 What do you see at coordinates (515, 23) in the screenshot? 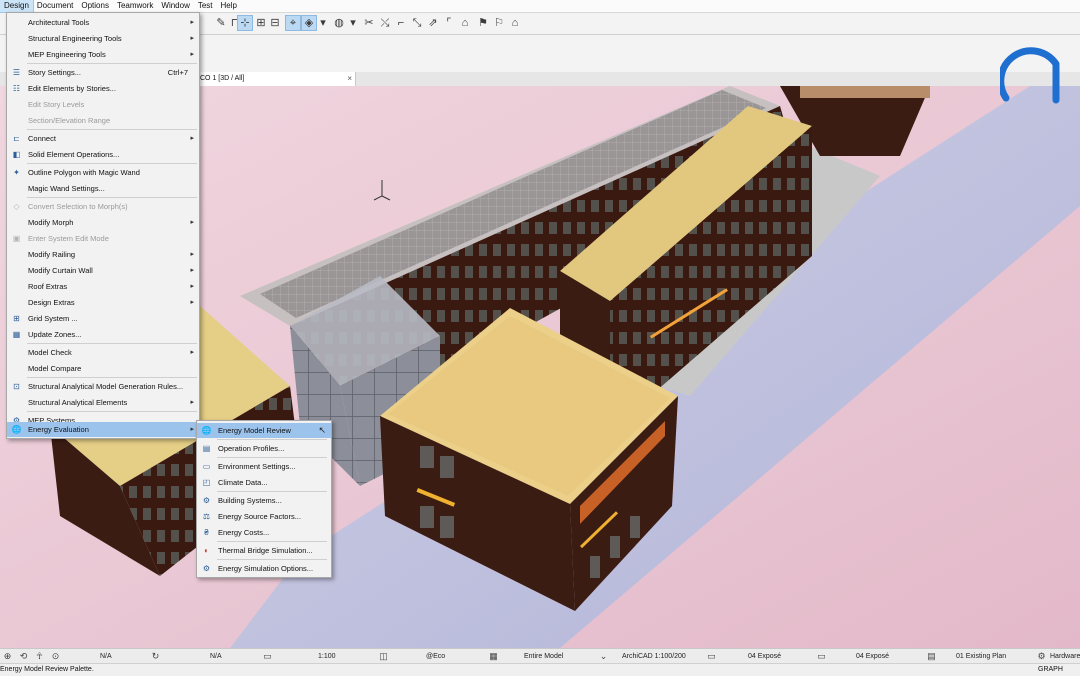
I see `layout-icon: ⌂` at bounding box center [515, 23].